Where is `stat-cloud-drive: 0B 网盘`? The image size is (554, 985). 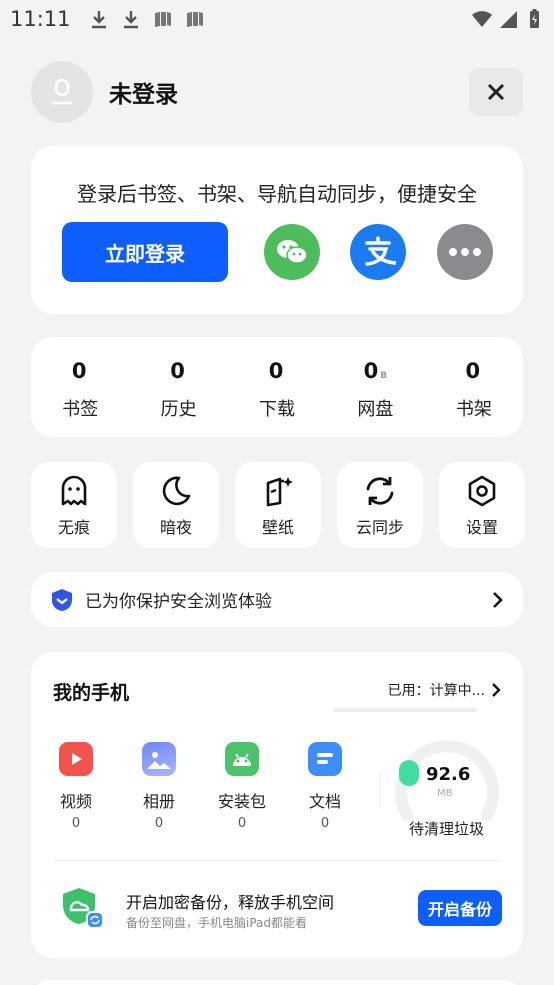
stat-cloud-drive: 0B 网盘 is located at coordinates (375, 387).